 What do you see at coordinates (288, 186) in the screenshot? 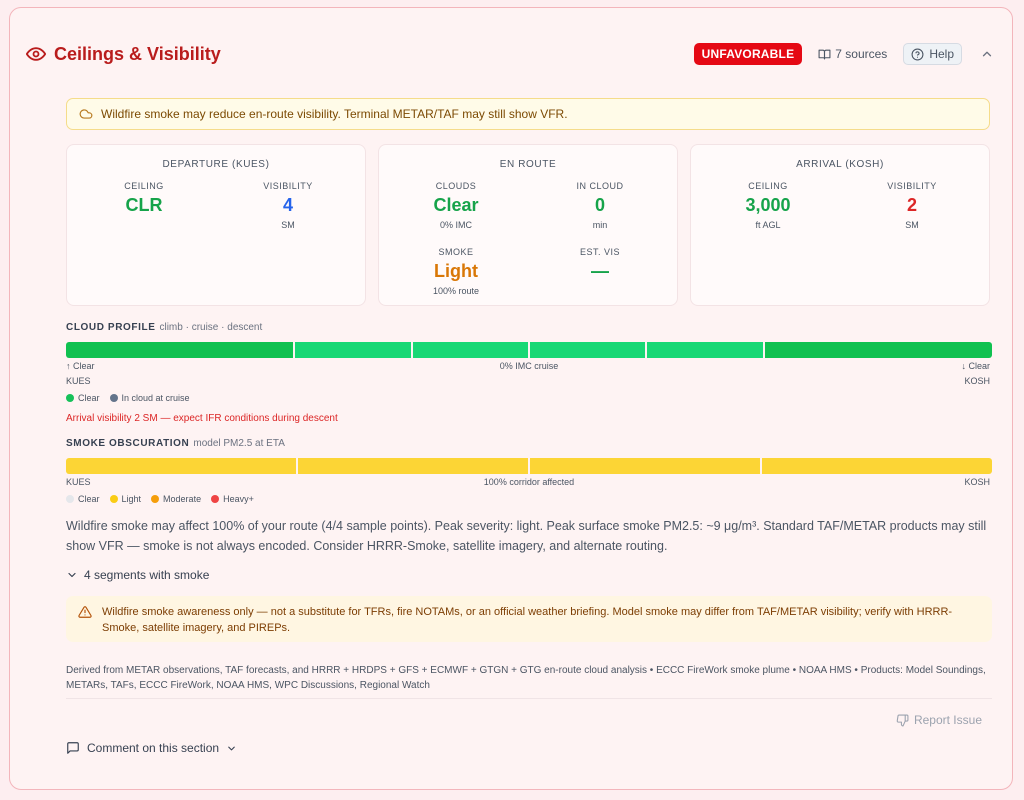
I see `departure-visibility-label: VISIBILITY` at bounding box center [288, 186].